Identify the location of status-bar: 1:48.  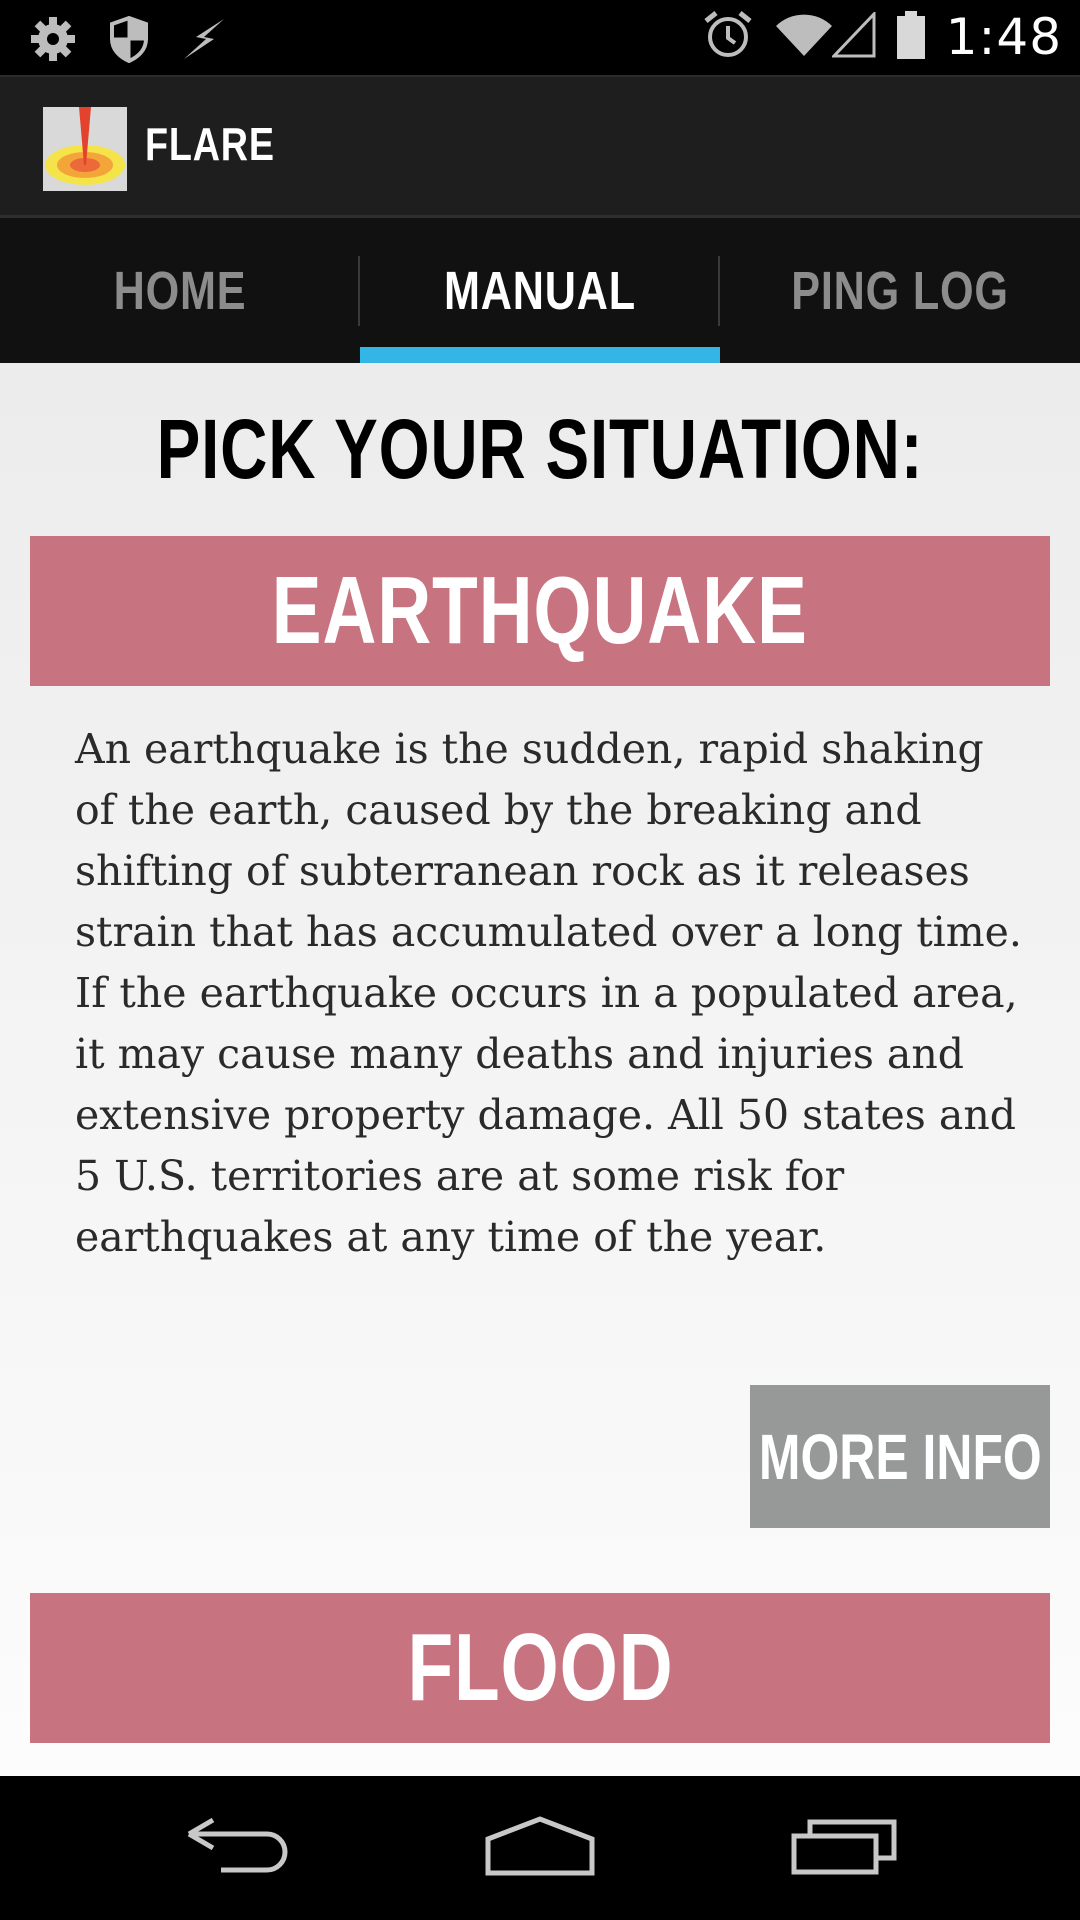
(540, 37).